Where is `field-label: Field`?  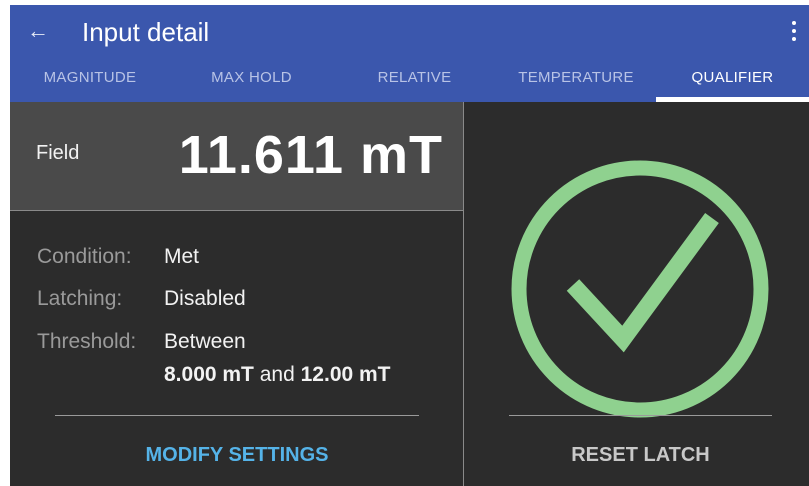
field-label: Field is located at coordinates (58, 153).